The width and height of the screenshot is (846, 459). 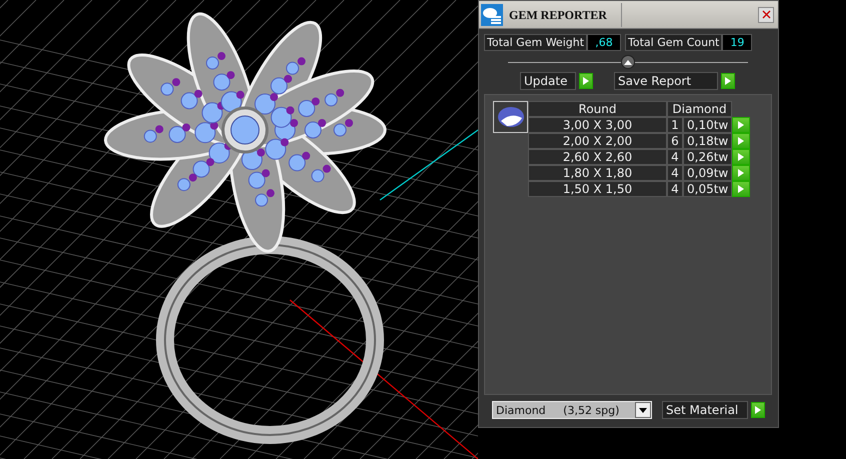 I want to click on gem-icon, so click(x=510, y=117).